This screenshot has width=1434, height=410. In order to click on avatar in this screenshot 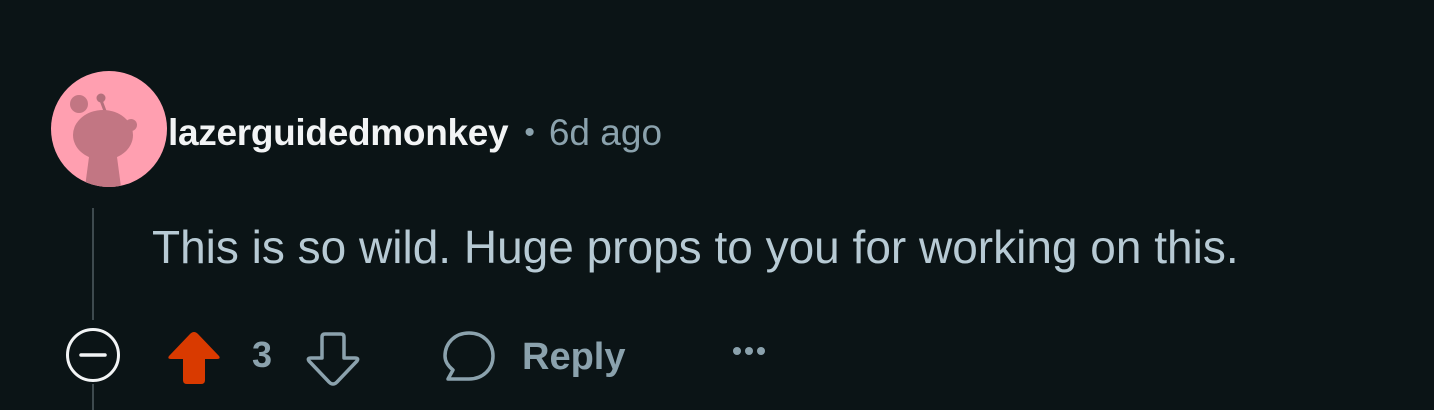, I will do `click(109, 129)`.